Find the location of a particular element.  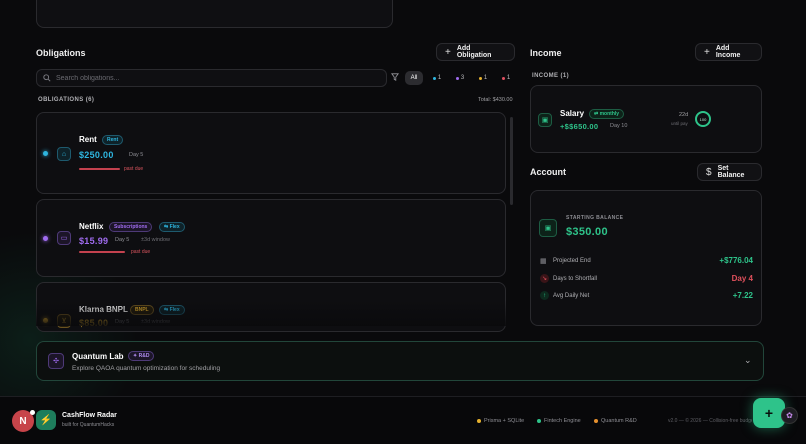

account-title: Account is located at coordinates (548, 172).